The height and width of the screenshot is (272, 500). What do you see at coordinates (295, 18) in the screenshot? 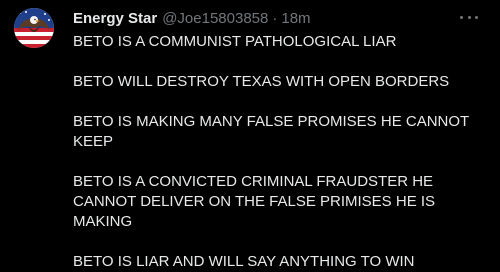
I see `timestamp: 18m` at bounding box center [295, 18].